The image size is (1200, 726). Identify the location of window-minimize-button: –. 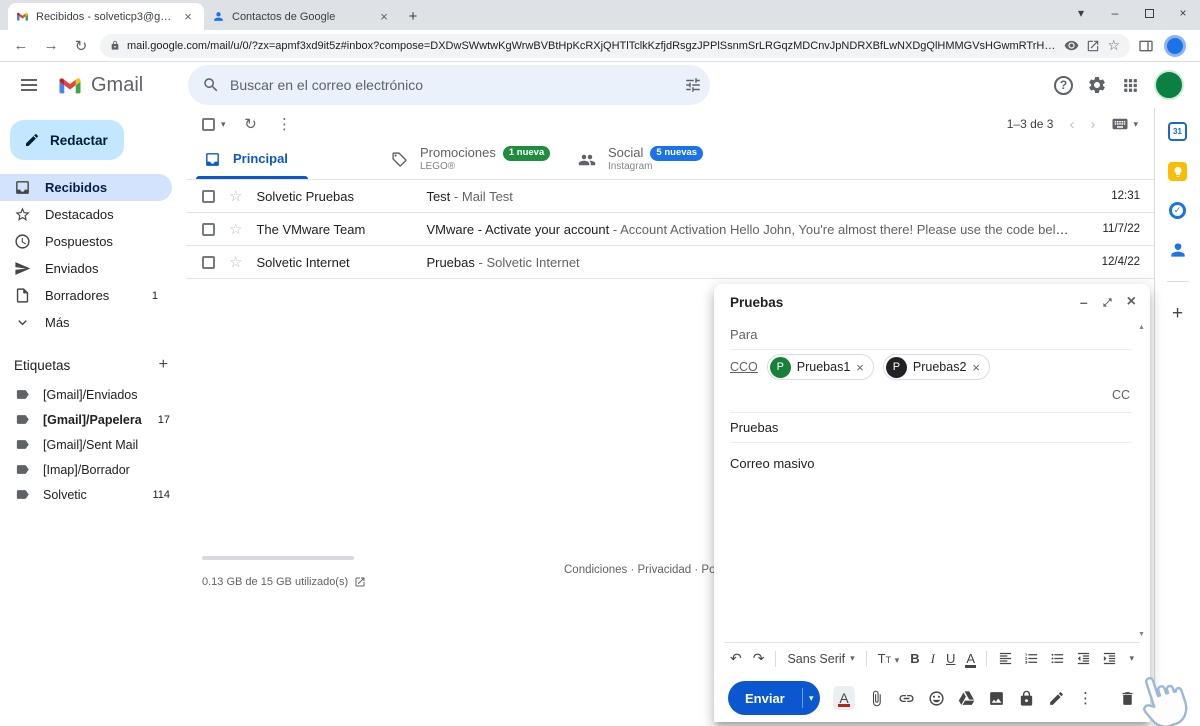
(1115, 13).